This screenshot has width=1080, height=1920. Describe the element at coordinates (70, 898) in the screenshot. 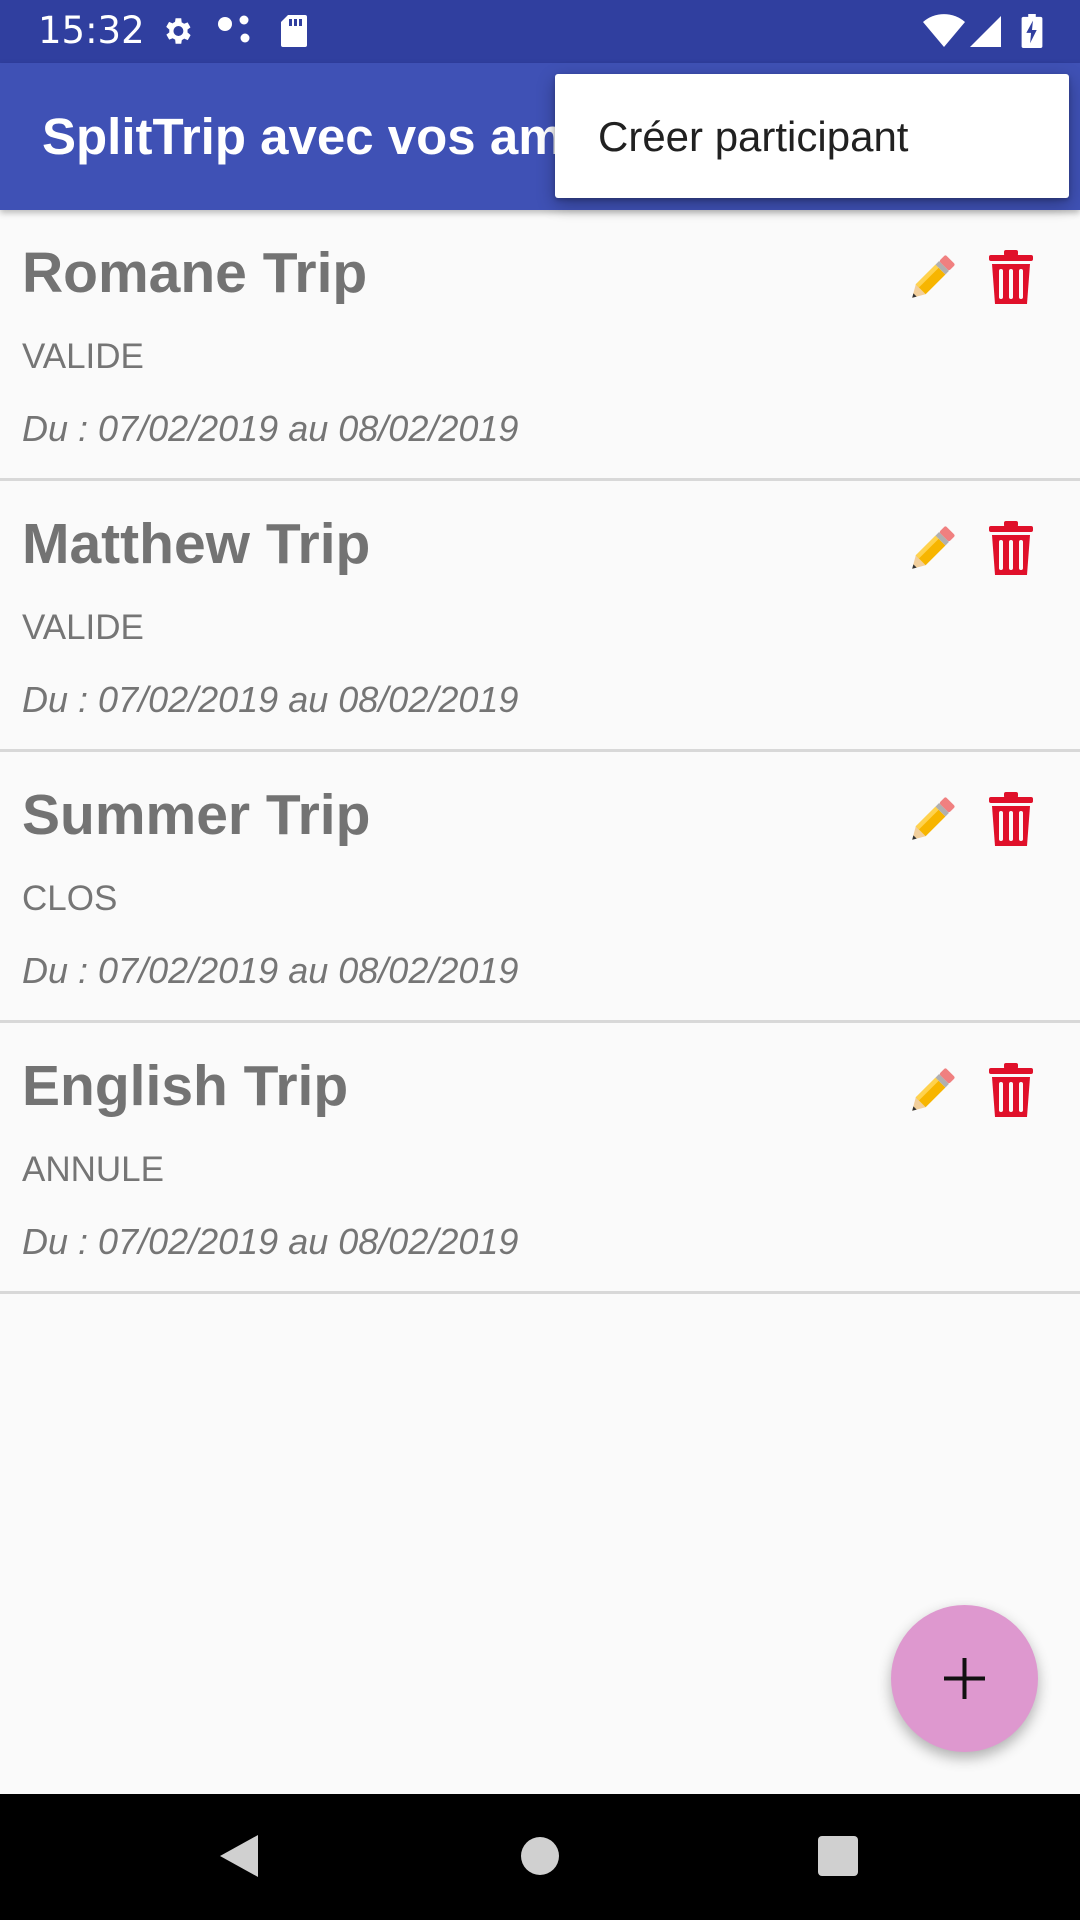

I see `trip-status: CLOS` at that location.